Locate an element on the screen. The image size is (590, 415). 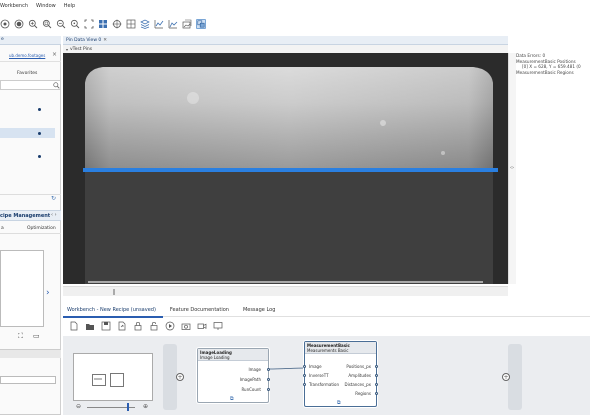
workbench-toolbar is located at coordinates (326, 326).